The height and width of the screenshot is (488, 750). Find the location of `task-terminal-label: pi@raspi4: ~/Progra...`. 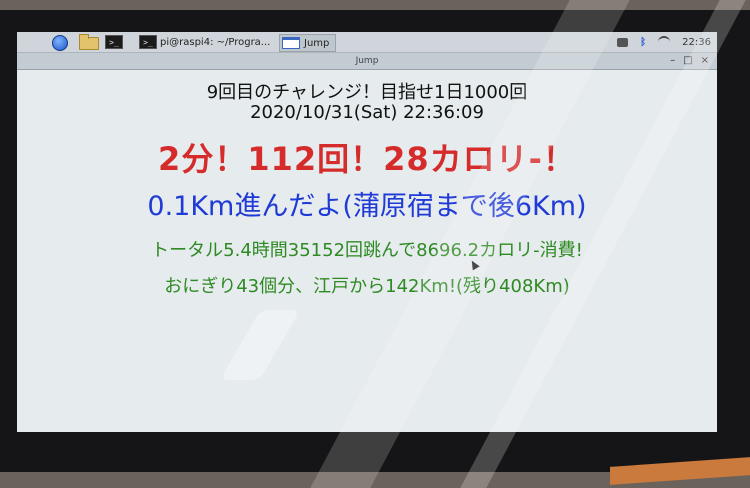

task-terminal-label: pi@raspi4: ~/Progra... is located at coordinates (215, 42).